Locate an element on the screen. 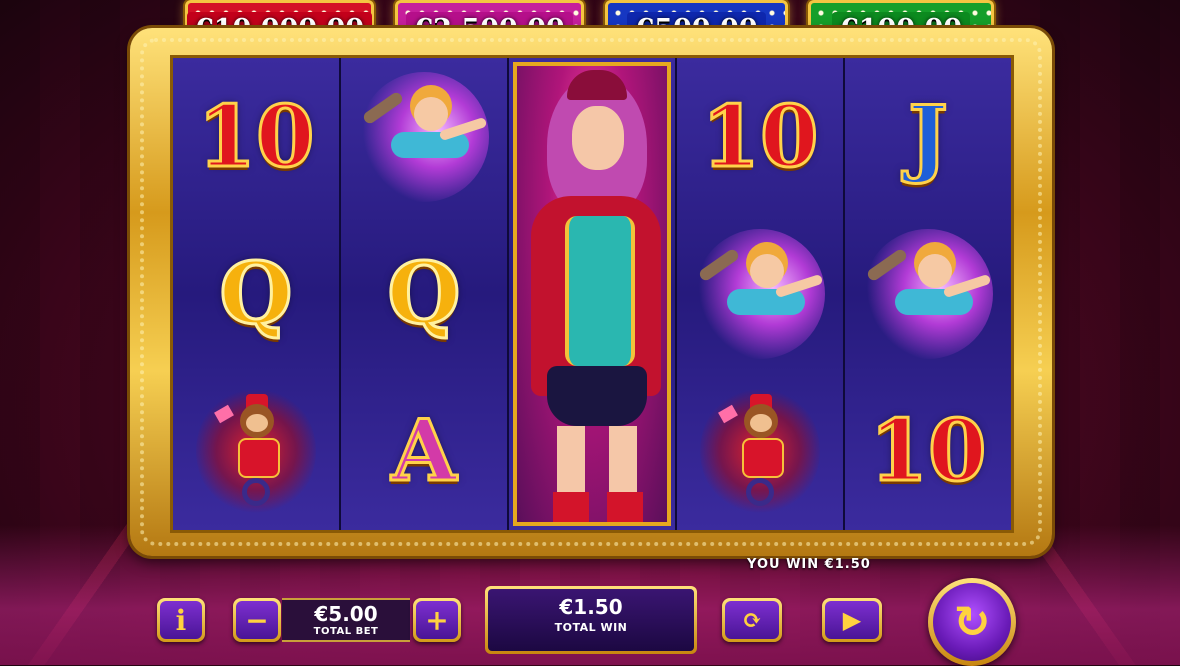 The height and width of the screenshot is (666, 1180). symbol-ace: A is located at coordinates (424, 451).